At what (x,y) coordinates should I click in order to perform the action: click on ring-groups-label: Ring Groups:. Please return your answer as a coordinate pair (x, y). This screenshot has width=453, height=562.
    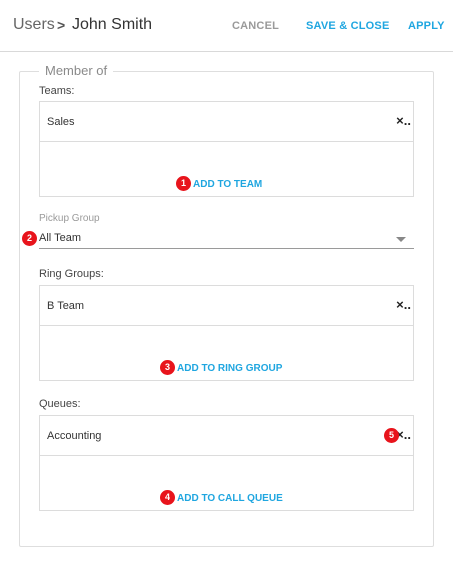
    Looking at the image, I should click on (71, 274).